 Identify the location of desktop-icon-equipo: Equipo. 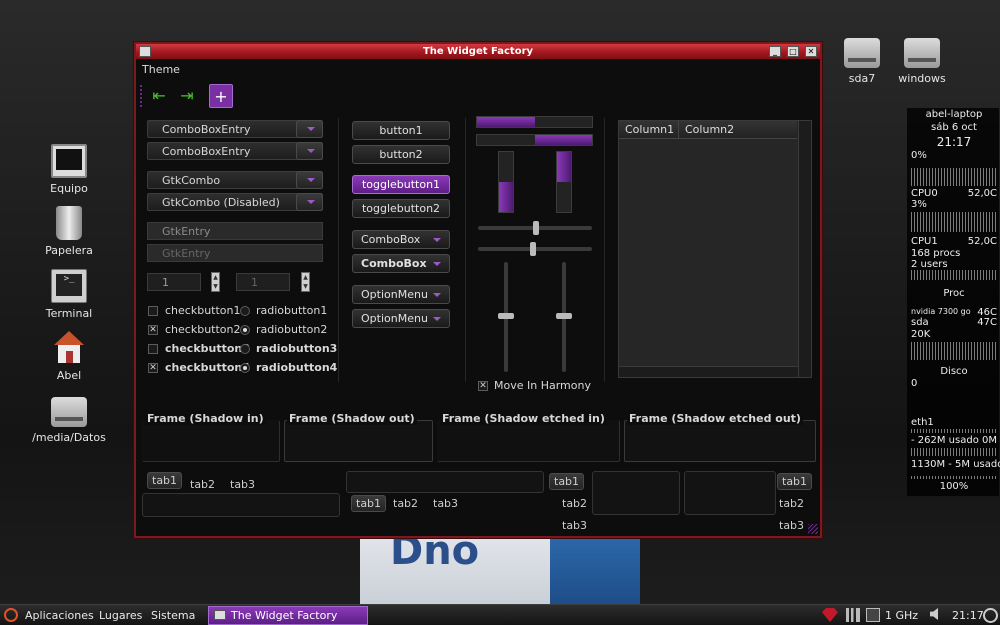
(69, 169).